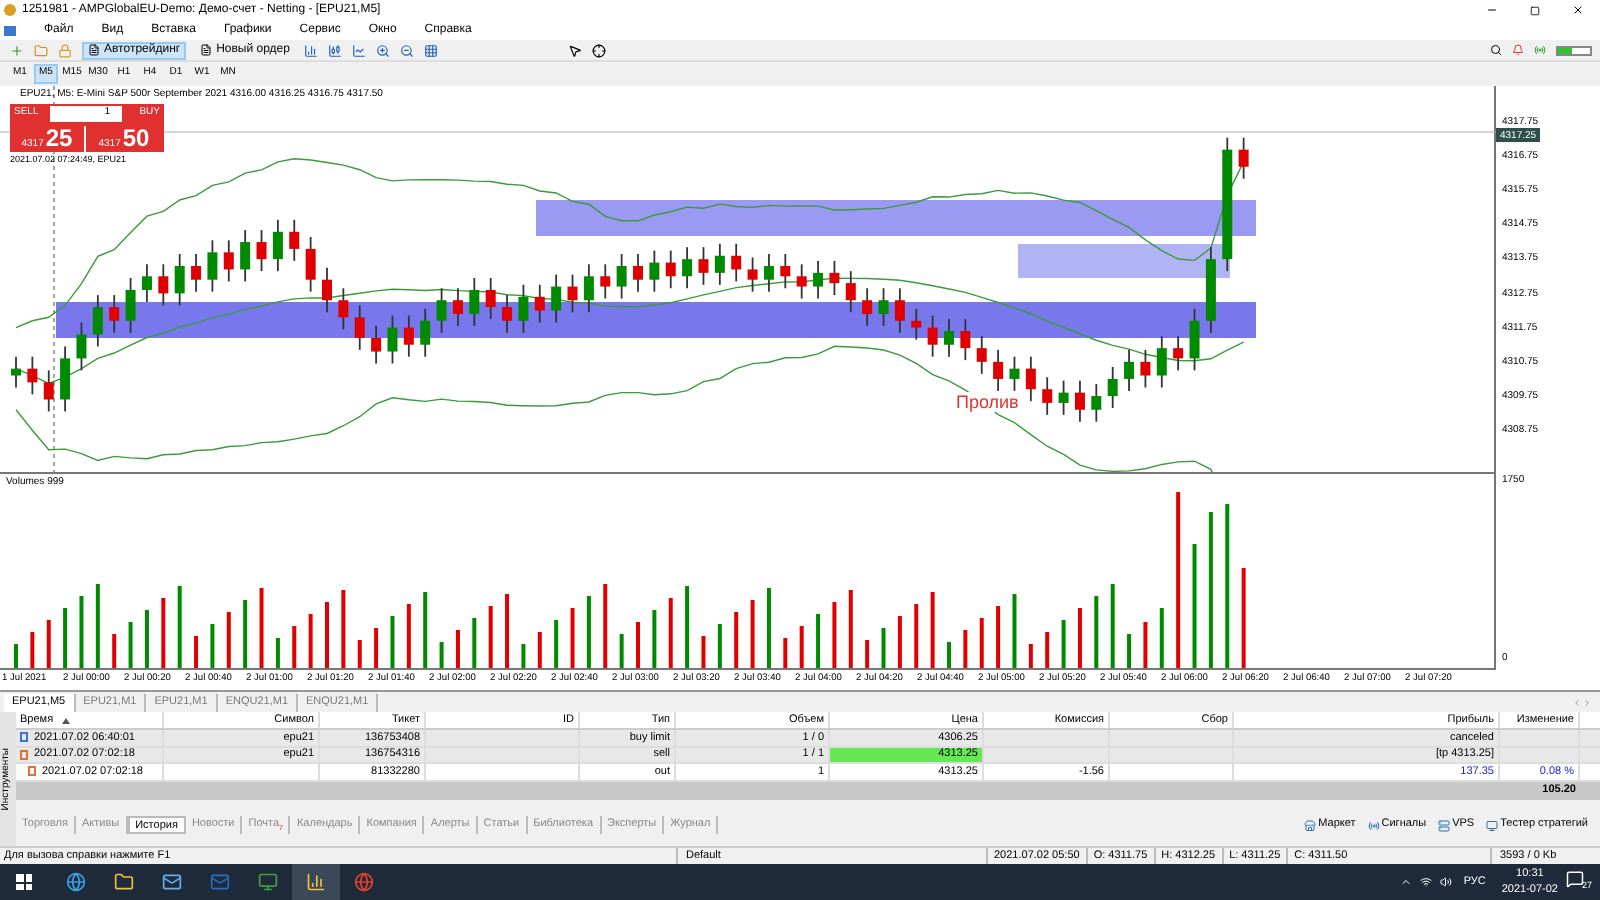 The image size is (1600, 900). What do you see at coordinates (1540, 50) in the screenshot?
I see `signal-icon` at bounding box center [1540, 50].